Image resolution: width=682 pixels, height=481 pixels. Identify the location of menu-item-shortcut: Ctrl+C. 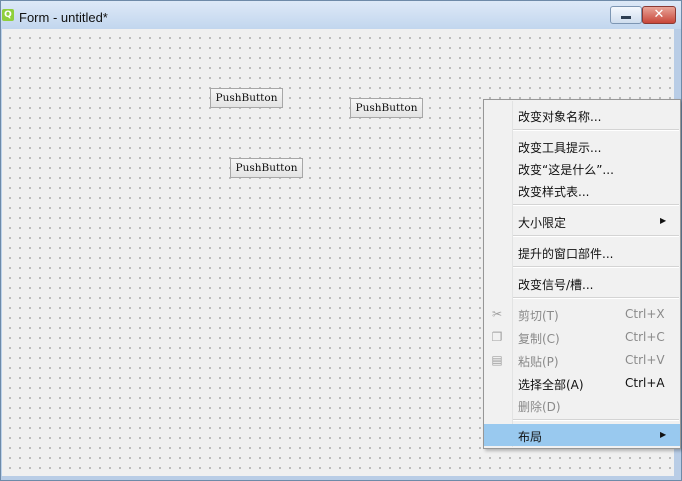
(645, 337).